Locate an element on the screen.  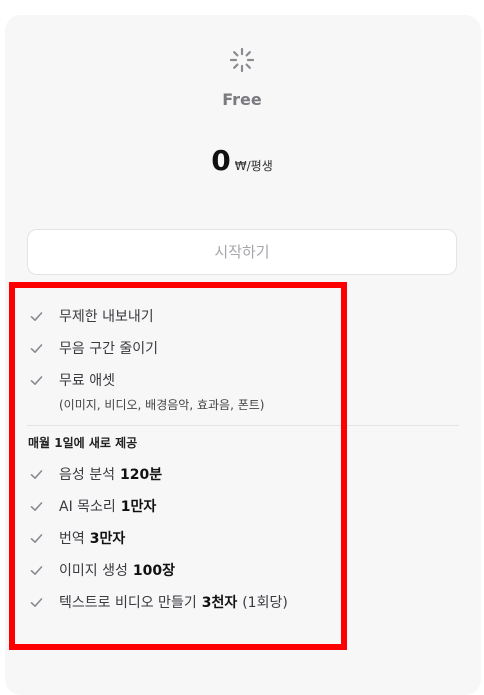
feature-item: 무제한 내보내기 is located at coordinates (92, 316).